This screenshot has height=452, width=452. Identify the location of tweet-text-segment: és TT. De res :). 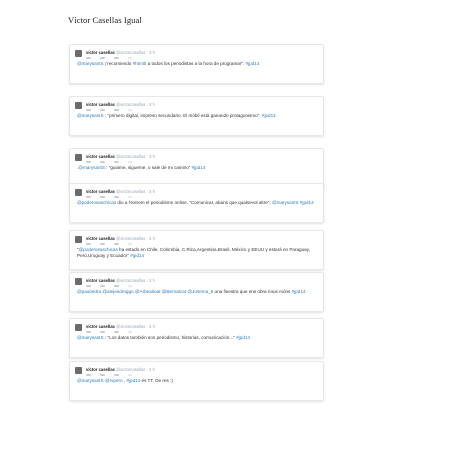
(156, 380).